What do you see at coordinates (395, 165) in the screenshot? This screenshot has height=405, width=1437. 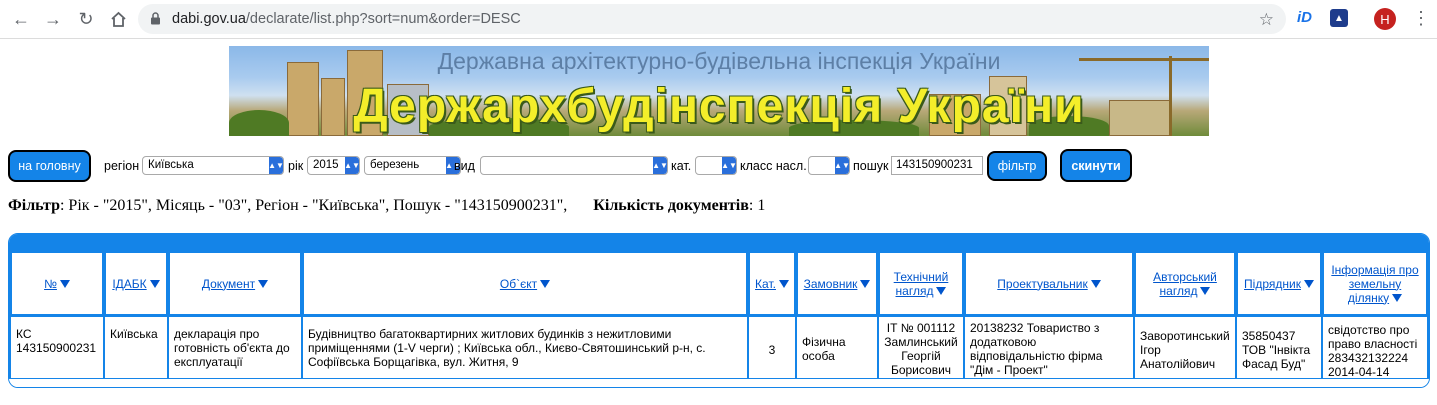 I see `month-select-value: березень` at bounding box center [395, 165].